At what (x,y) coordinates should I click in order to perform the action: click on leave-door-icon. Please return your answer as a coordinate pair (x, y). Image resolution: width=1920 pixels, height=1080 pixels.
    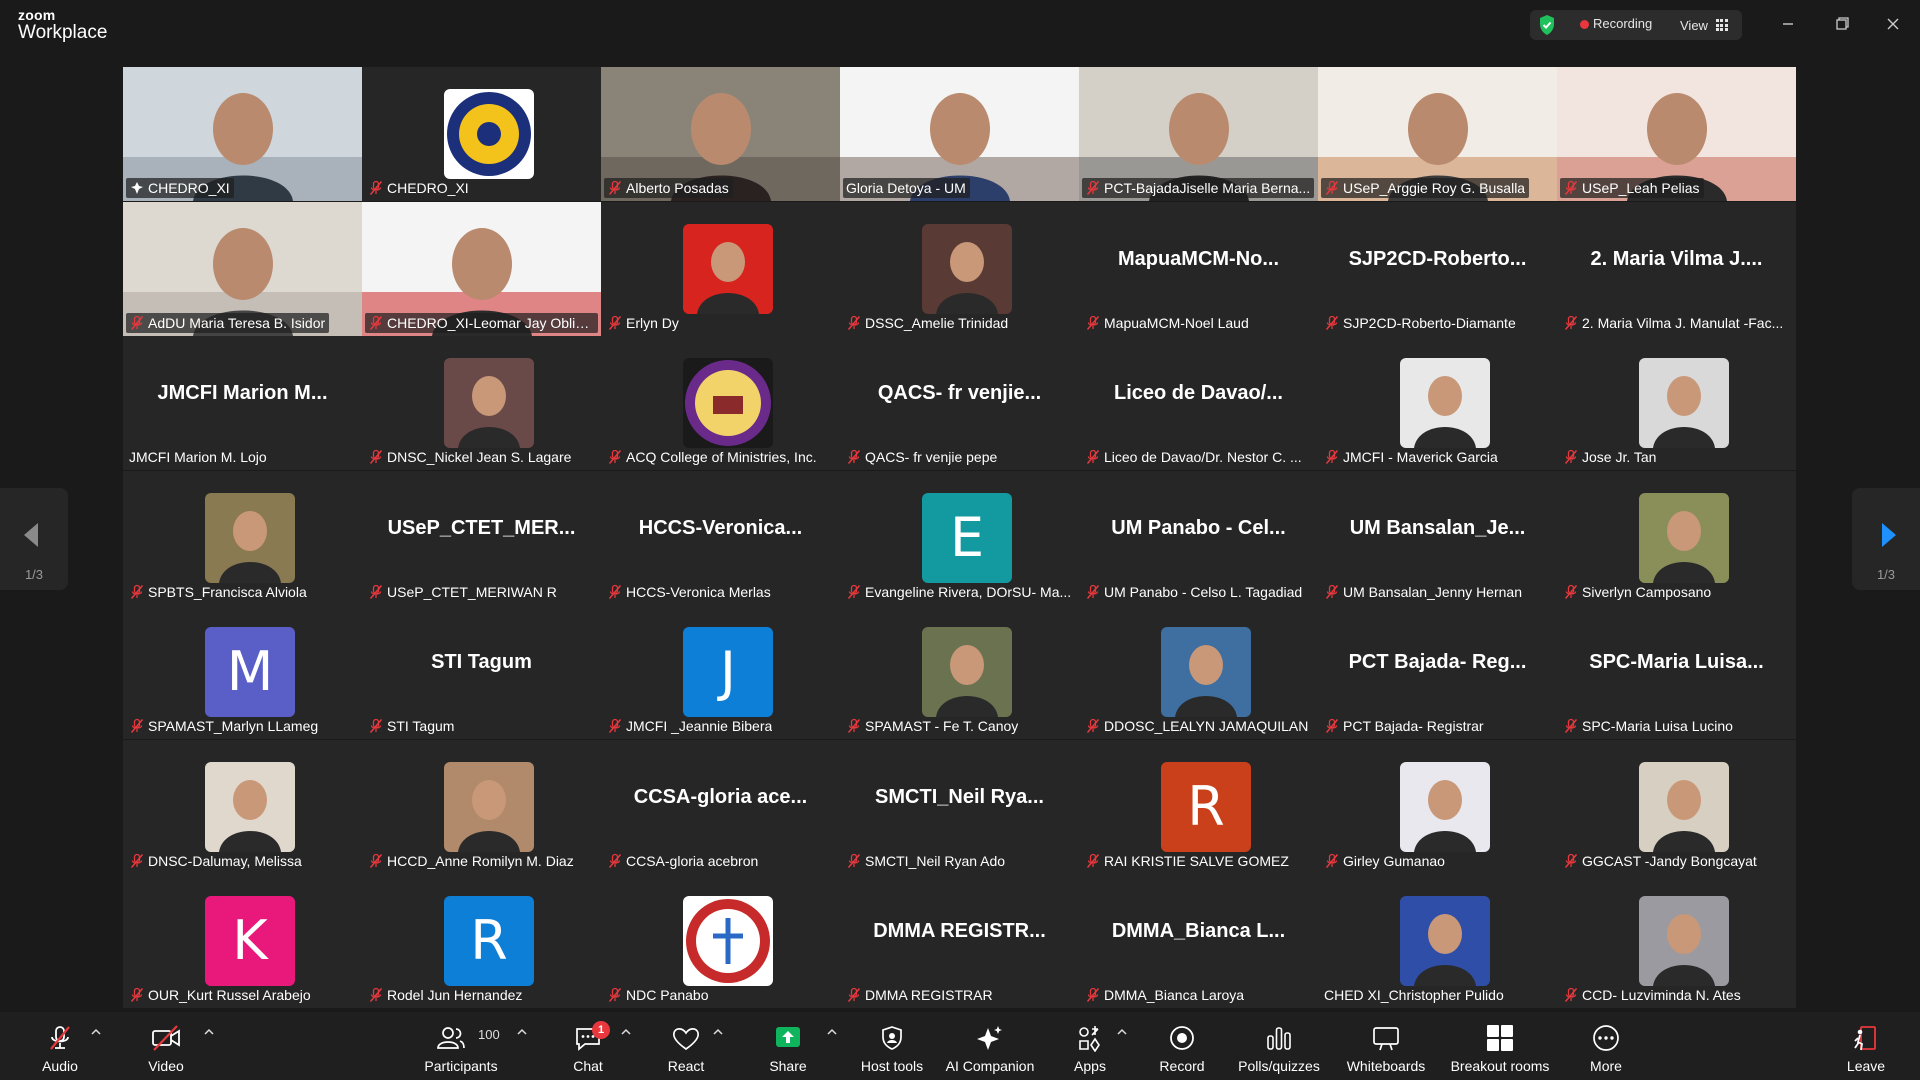
    Looking at the image, I should click on (1865, 1038).